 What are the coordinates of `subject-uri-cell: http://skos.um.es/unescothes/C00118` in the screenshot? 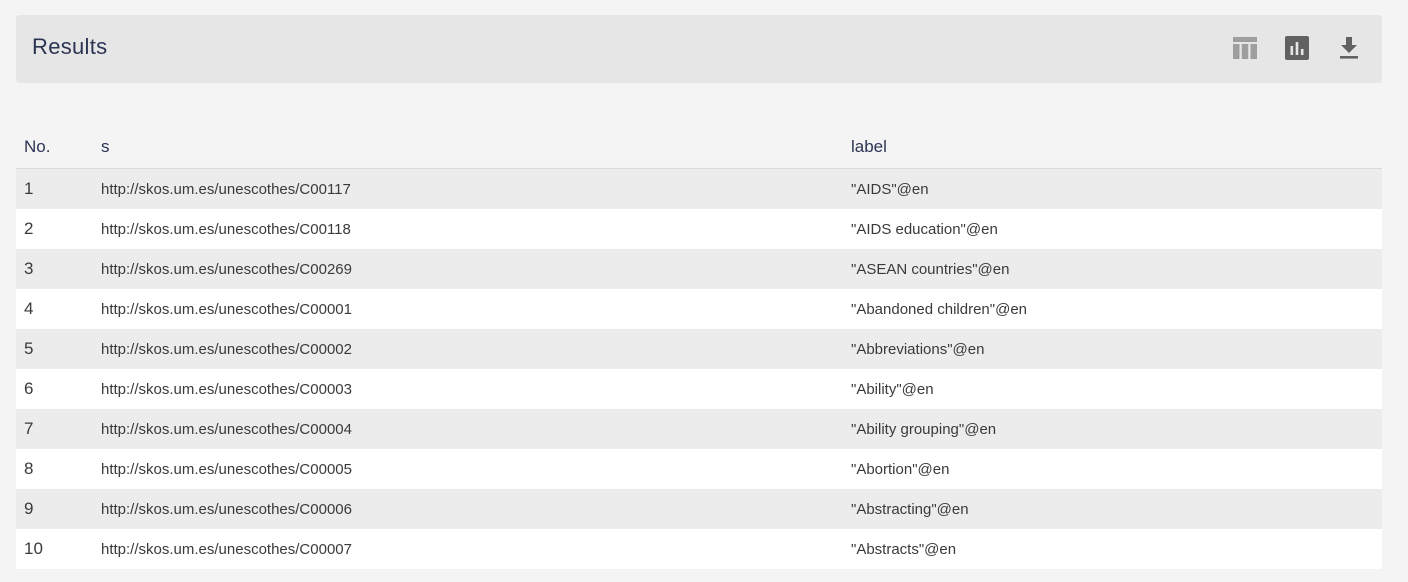 It's located at (468, 229).